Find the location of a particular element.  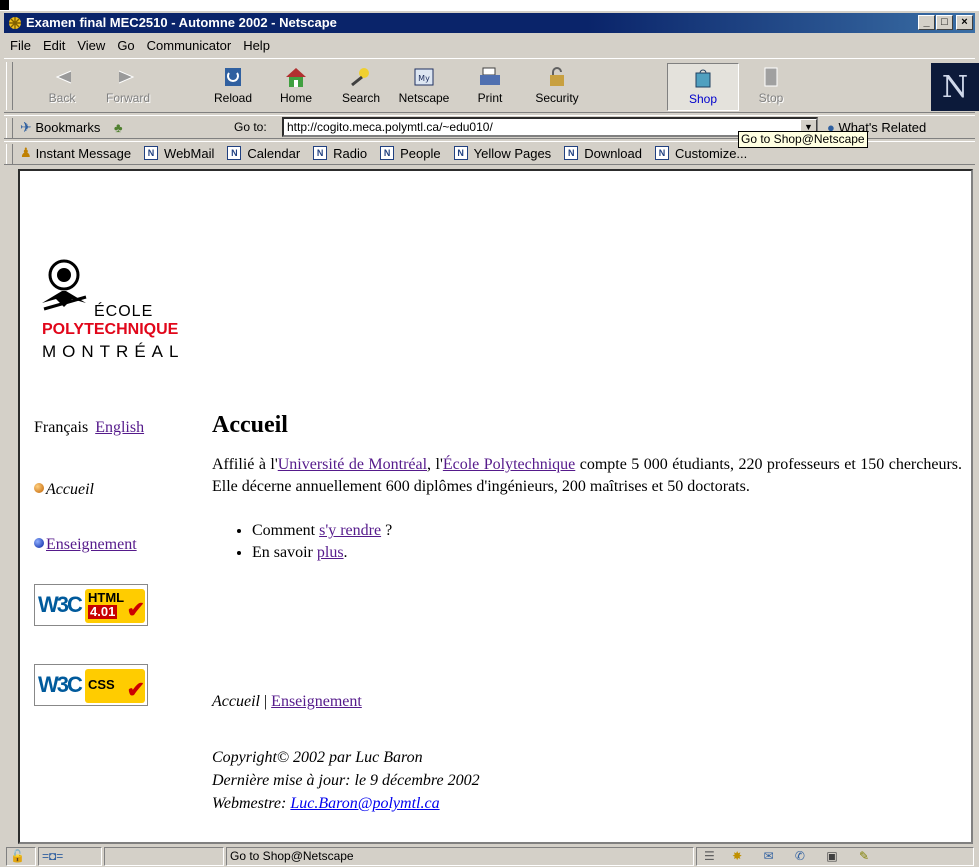

bookmarks-button: ✈ Bookmarks ♣ is located at coordinates (71, 127).